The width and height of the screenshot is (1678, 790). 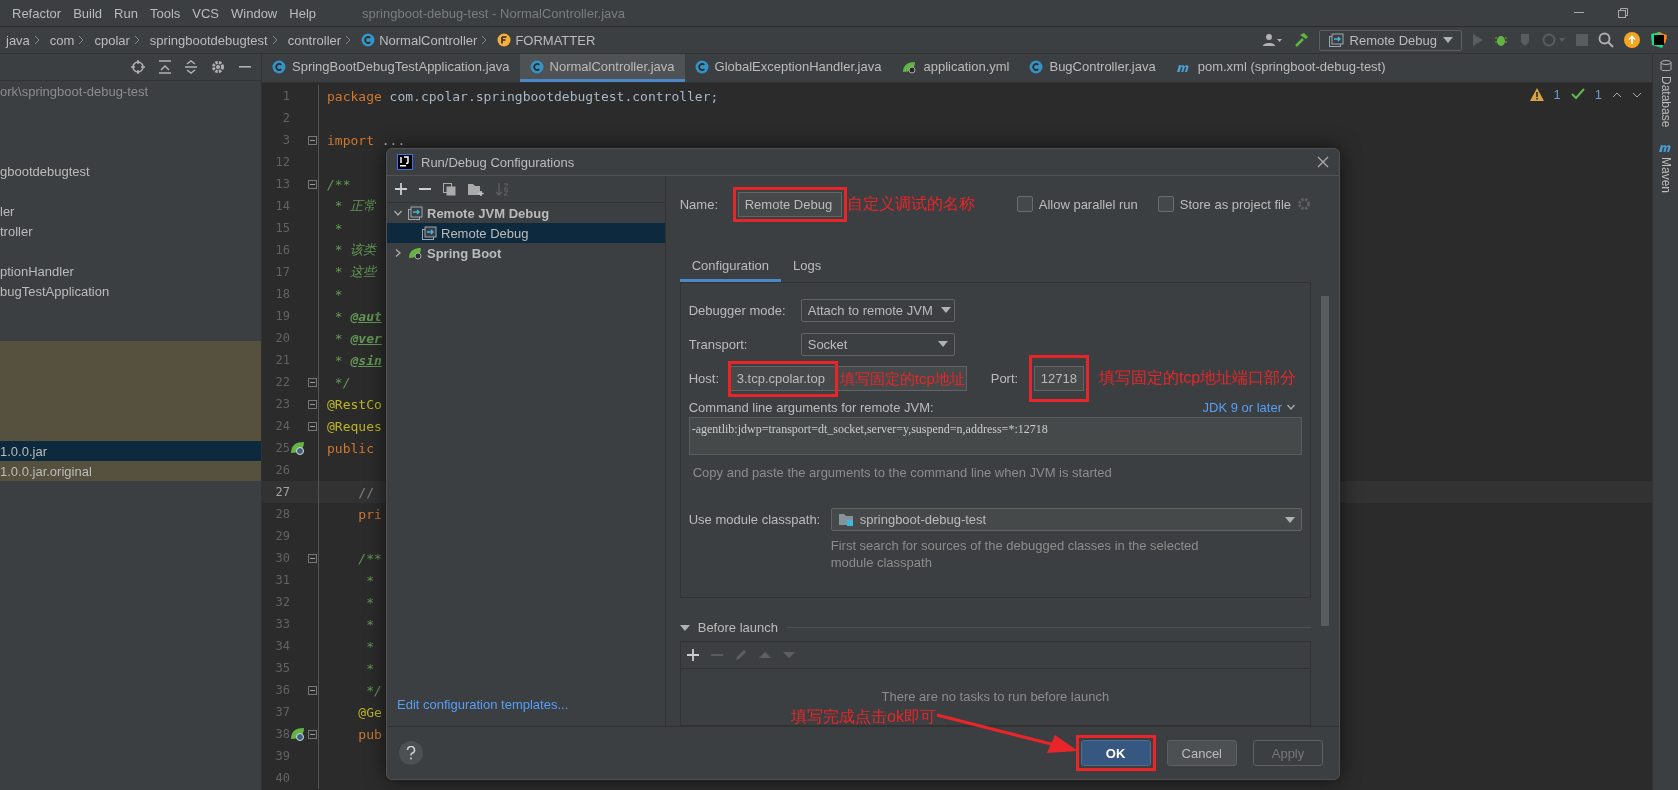 What do you see at coordinates (282, 470) in the screenshot?
I see `line-number: 26` at bounding box center [282, 470].